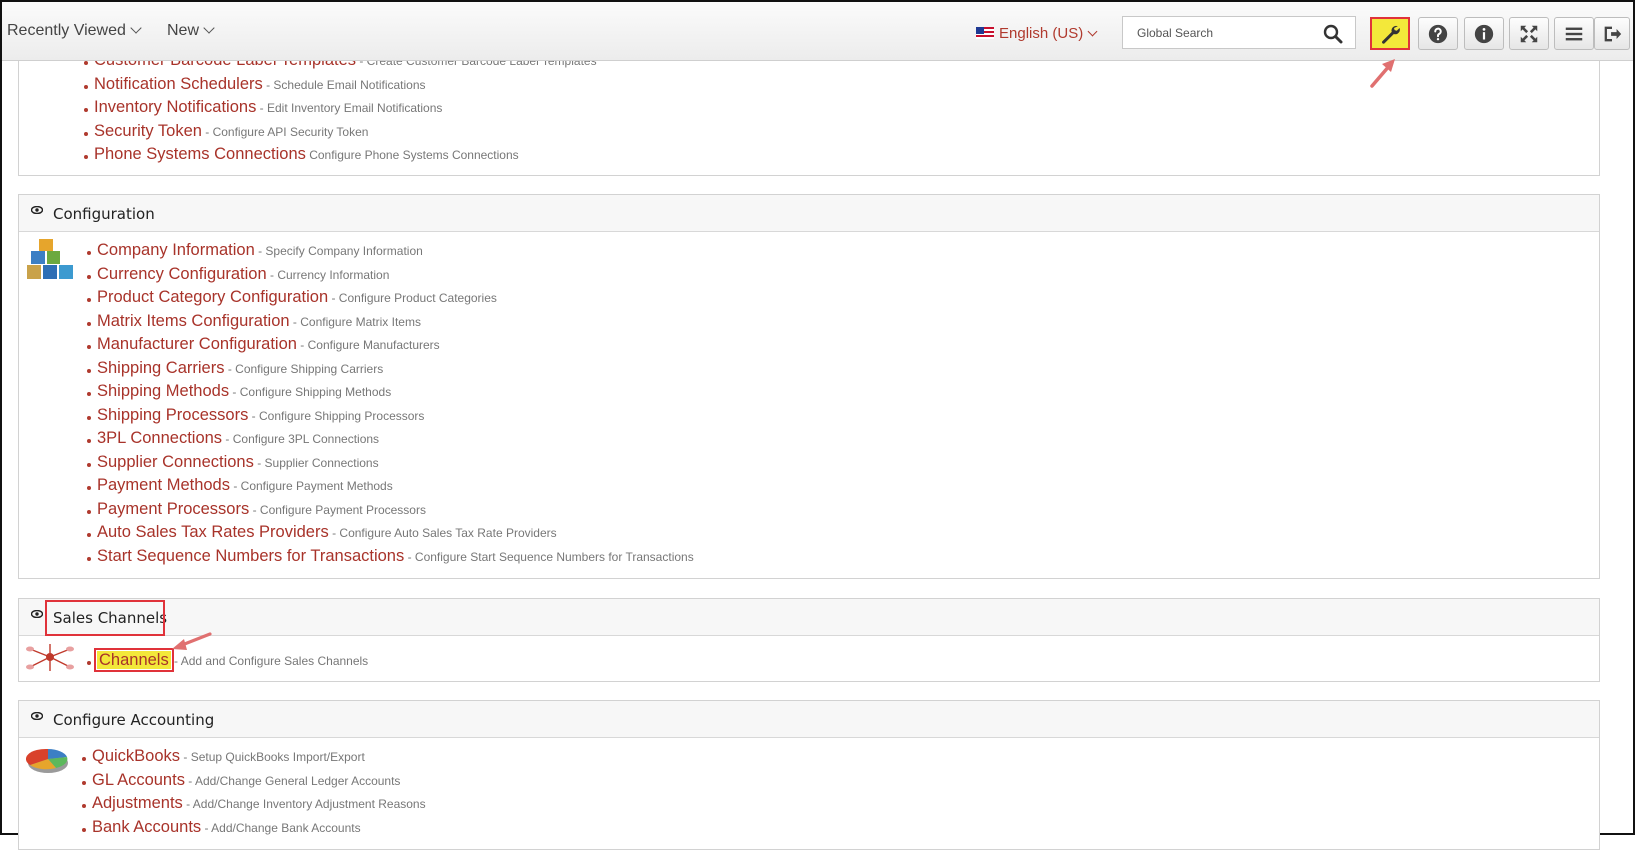 The height and width of the screenshot is (850, 1635). What do you see at coordinates (183, 30) in the screenshot?
I see `new-label: New` at bounding box center [183, 30].